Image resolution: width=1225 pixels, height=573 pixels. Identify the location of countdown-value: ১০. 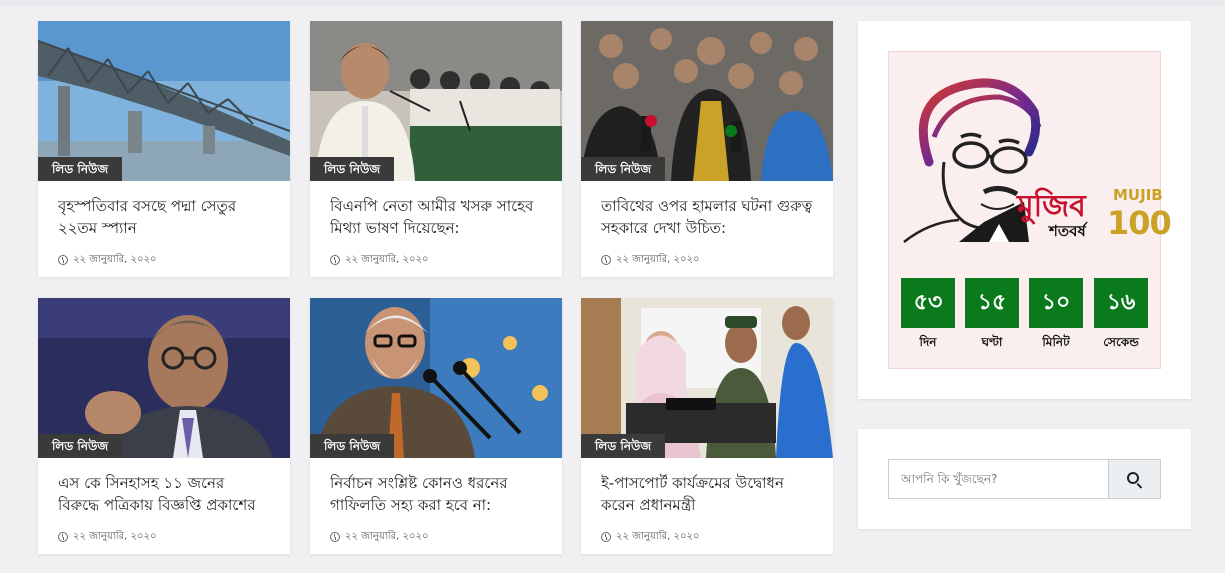
(1056, 303).